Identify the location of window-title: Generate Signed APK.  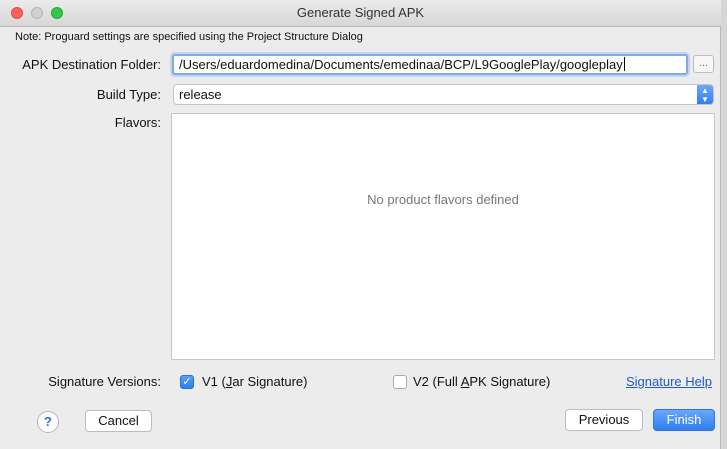
(360, 12).